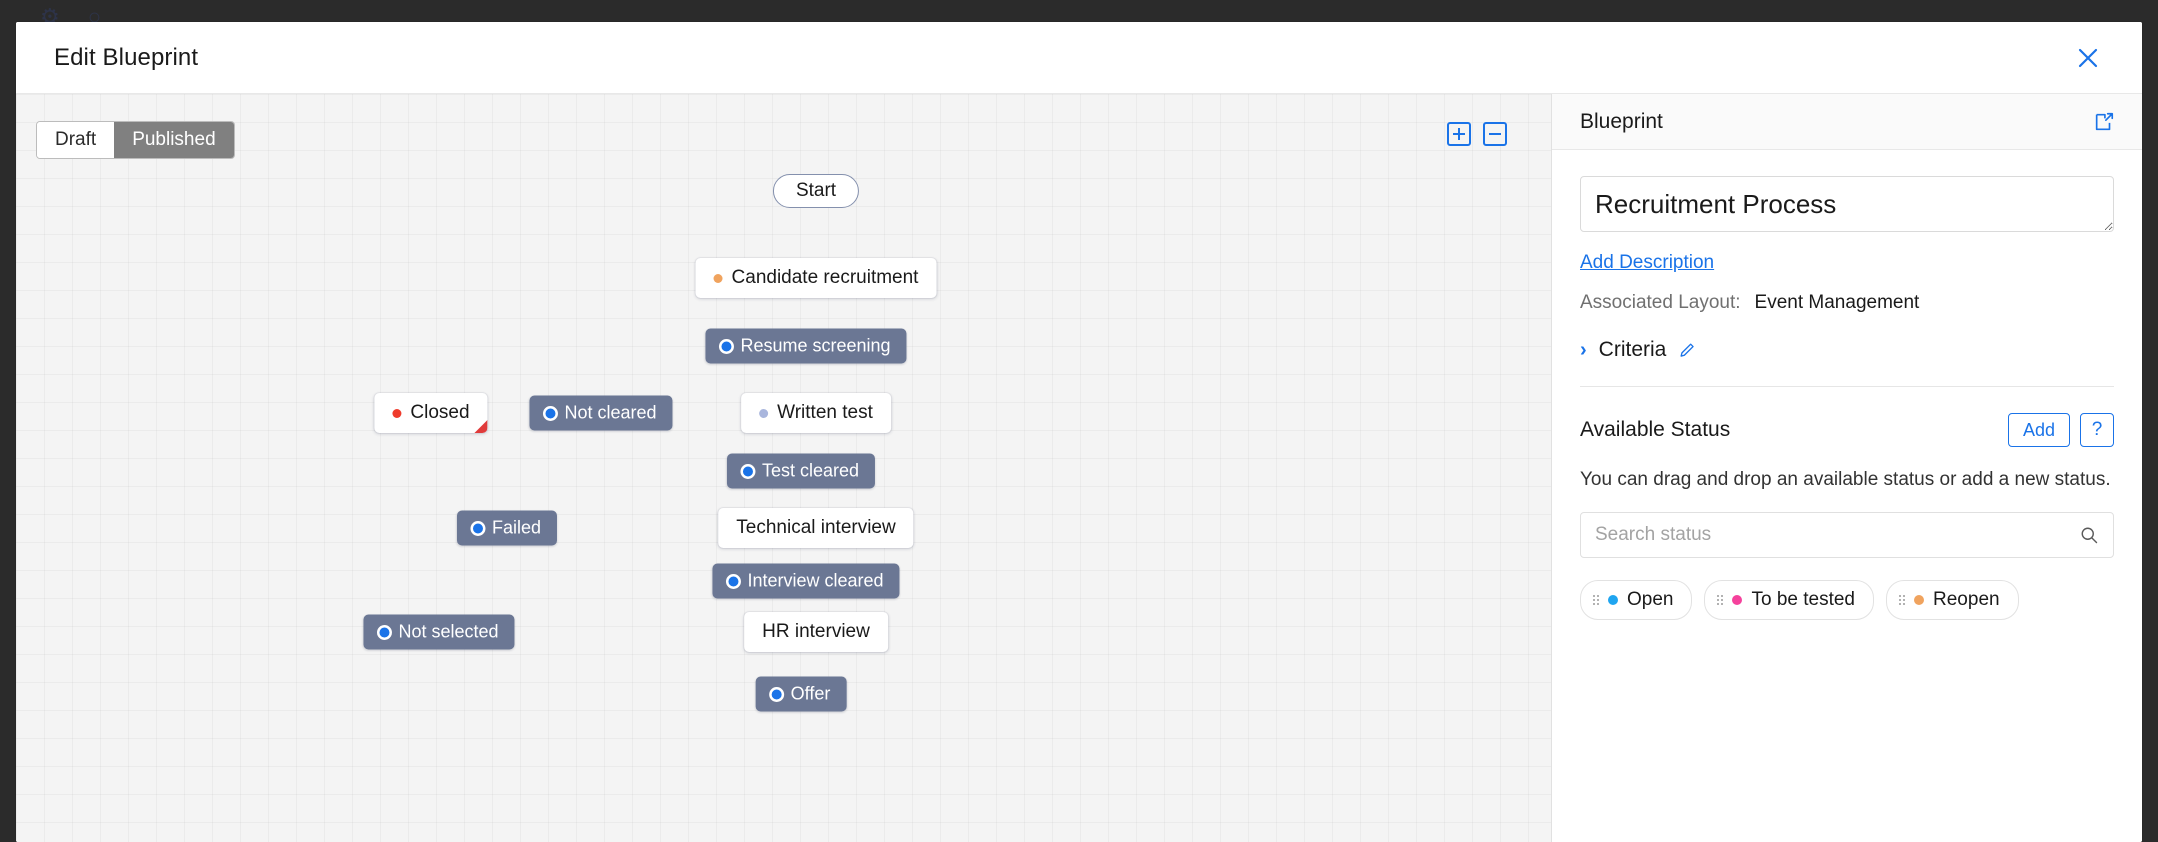  I want to click on modal-header: Edit Blueprint, so click(1079, 58).